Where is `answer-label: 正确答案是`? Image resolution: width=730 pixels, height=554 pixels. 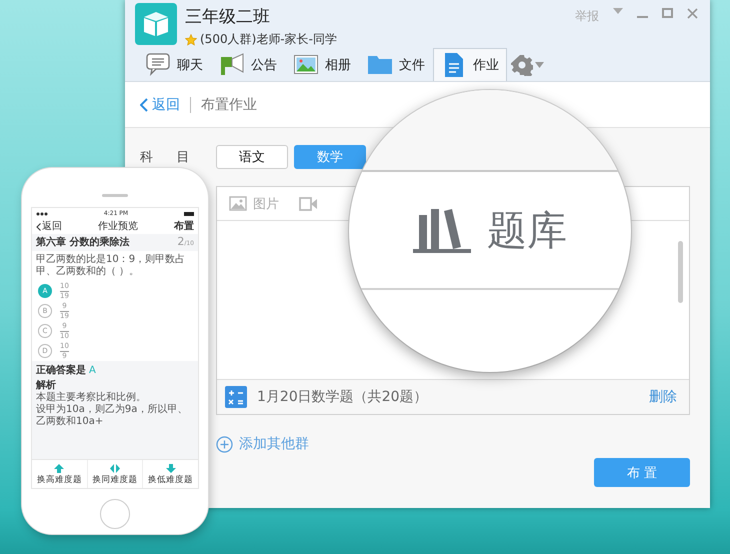
answer-label: 正确答案是 is located at coordinates (61, 371).